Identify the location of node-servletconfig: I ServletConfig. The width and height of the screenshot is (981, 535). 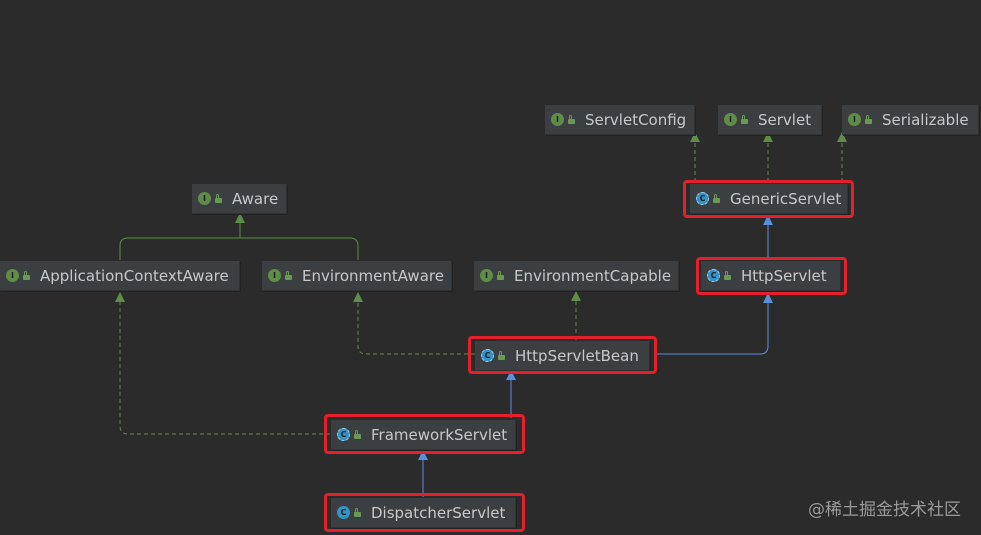
(620, 120).